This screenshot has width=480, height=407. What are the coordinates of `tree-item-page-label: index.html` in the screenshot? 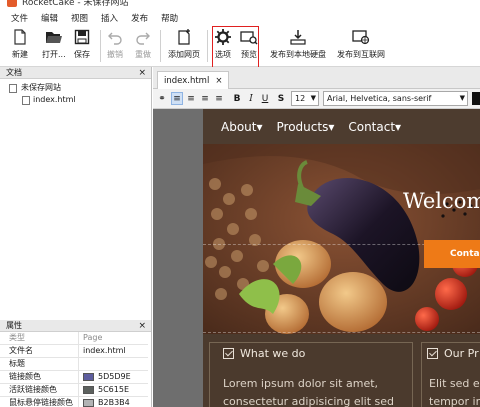 It's located at (54, 99).